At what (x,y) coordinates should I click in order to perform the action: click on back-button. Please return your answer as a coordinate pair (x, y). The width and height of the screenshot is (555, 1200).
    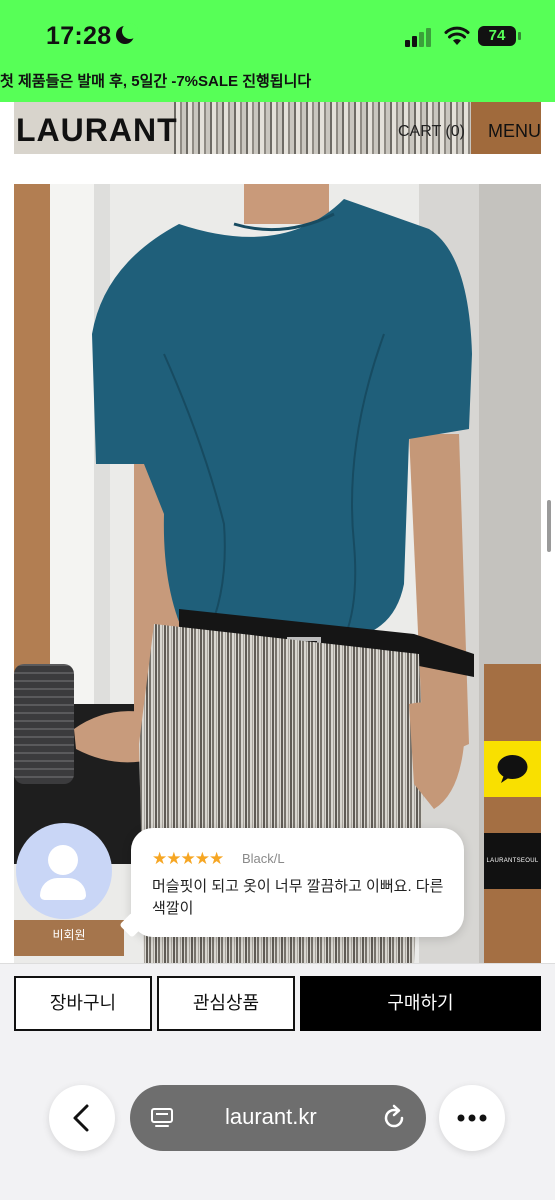
    Looking at the image, I should click on (82, 1118).